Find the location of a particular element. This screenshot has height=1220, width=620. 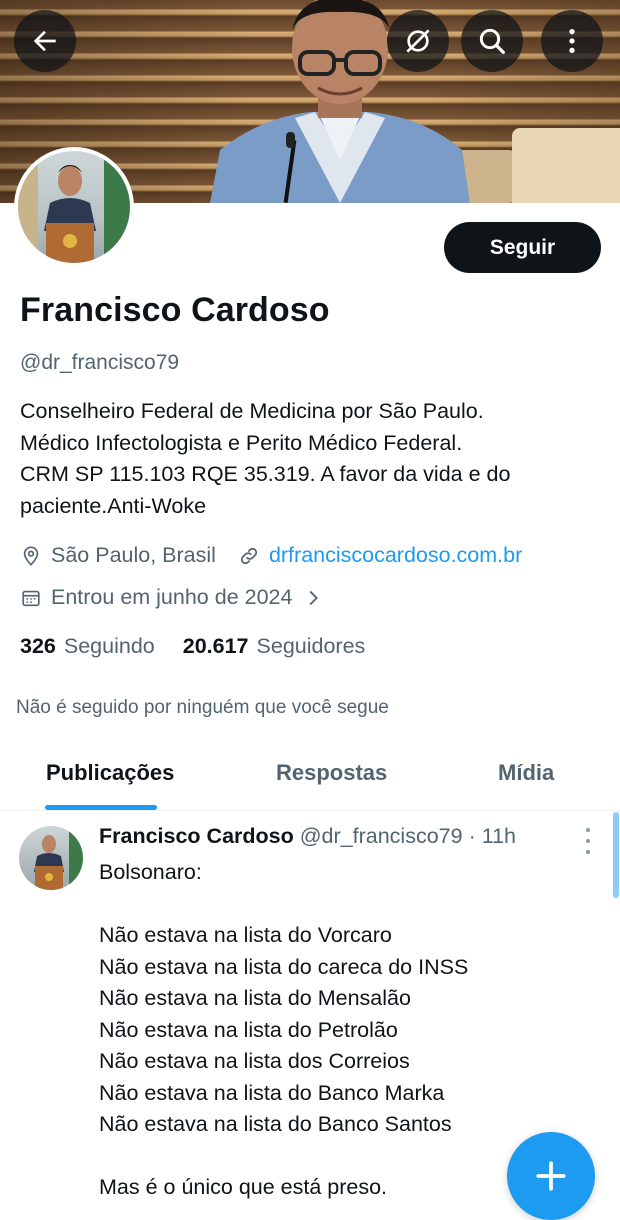

microphone-head is located at coordinates (290, 140).